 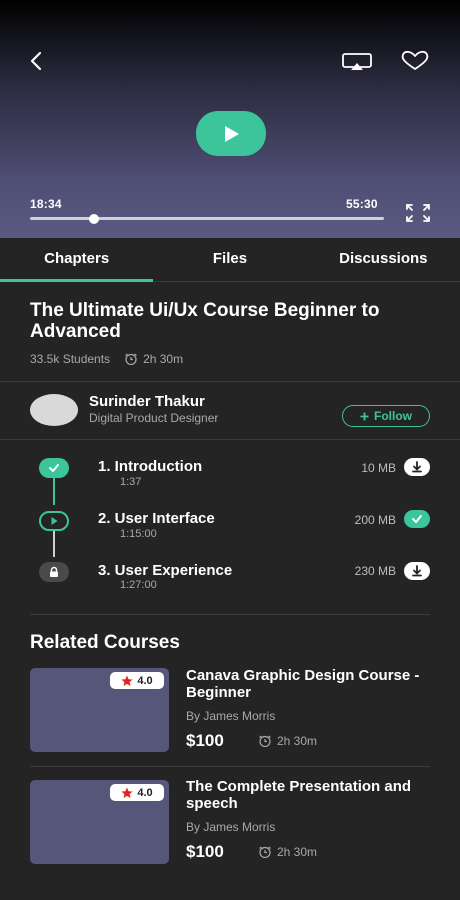 I want to click on tab-bar: Chapters Files Discussions, so click(x=230, y=260).